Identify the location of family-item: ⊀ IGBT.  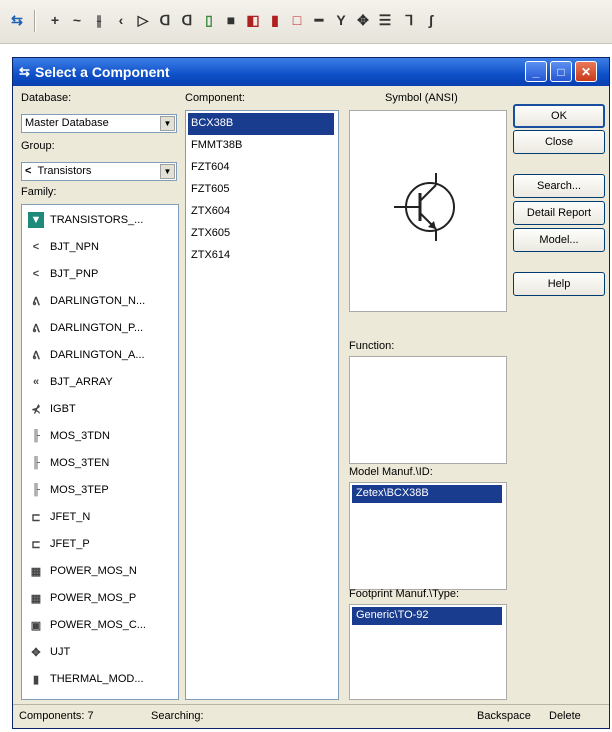
(52, 409).